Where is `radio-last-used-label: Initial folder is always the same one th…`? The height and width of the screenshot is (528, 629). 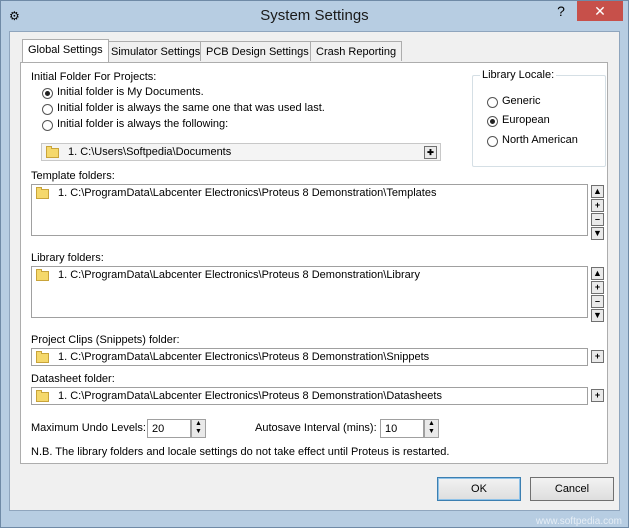
radio-last-used-label: Initial folder is always the same one th… is located at coordinates (191, 108).